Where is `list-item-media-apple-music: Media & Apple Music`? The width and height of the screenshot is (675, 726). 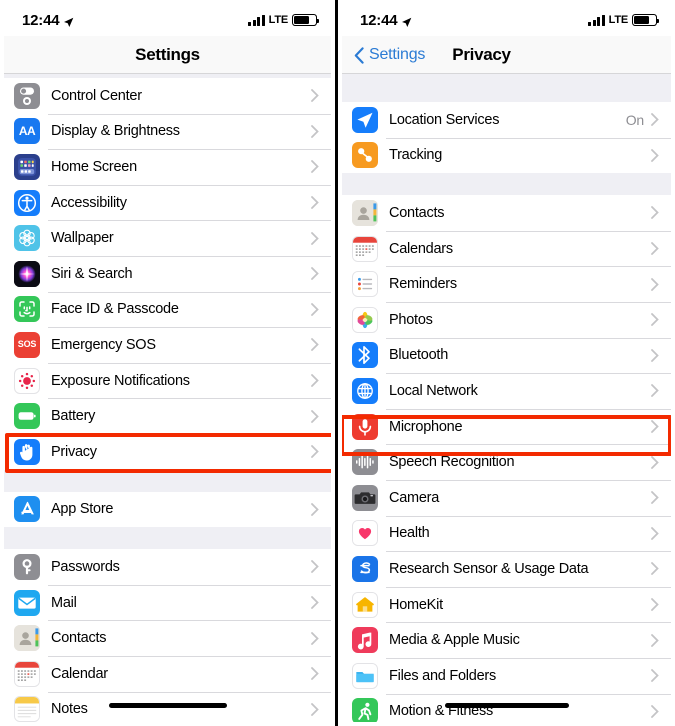
list-item-media-apple-music: Media & Apple Music is located at coordinates (506, 640).